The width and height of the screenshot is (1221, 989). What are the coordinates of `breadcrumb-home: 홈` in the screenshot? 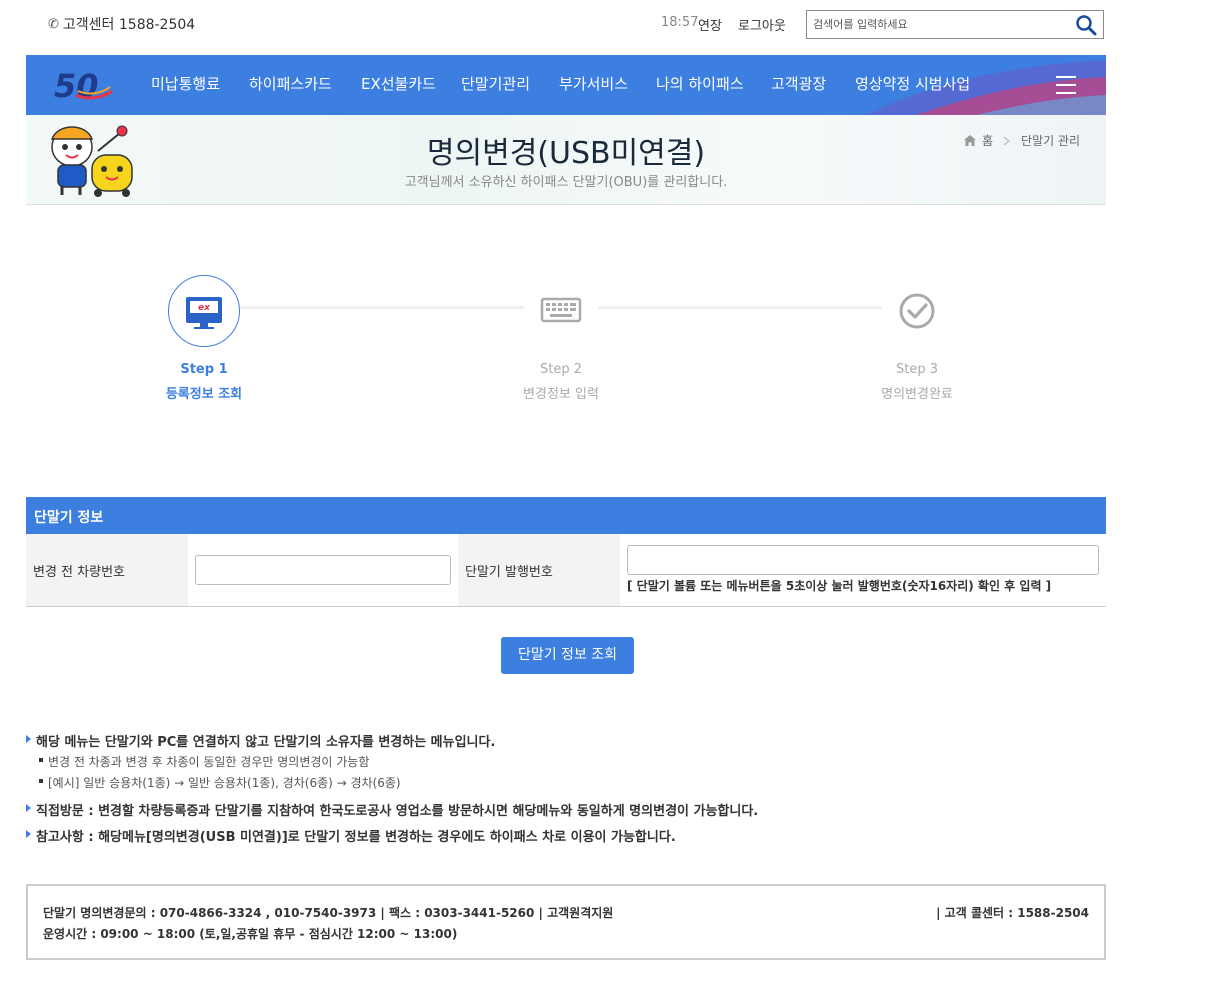 It's located at (987, 140).